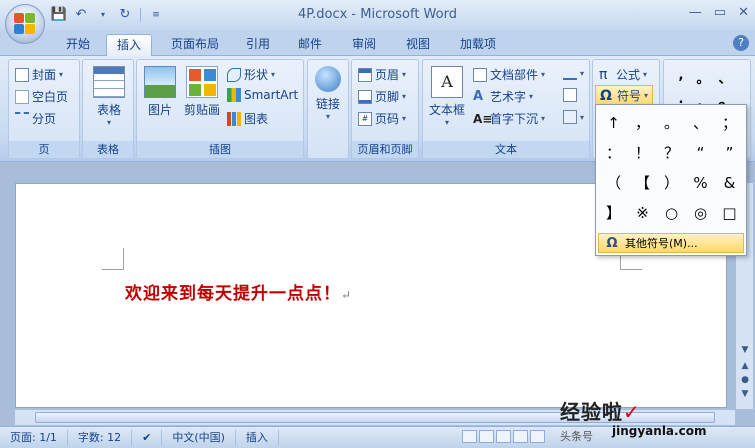 This screenshot has height=448, width=755. Describe the element at coordinates (642, 123) in the screenshot. I see `symbol-cell: ，` at that location.